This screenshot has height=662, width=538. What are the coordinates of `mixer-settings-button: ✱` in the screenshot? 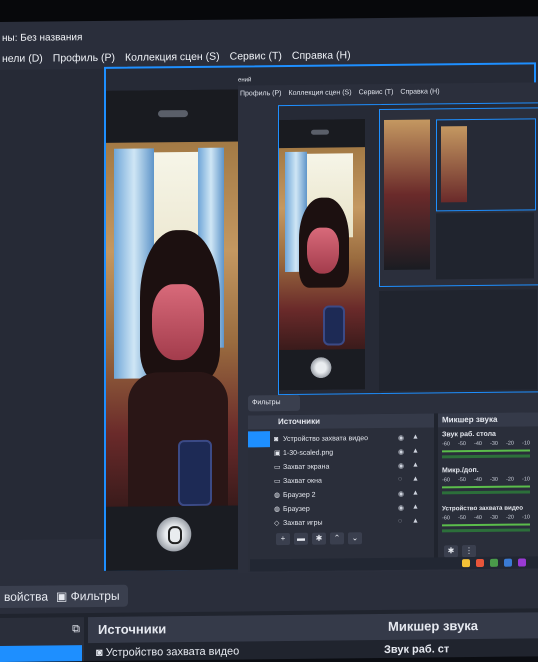 It's located at (451, 551).